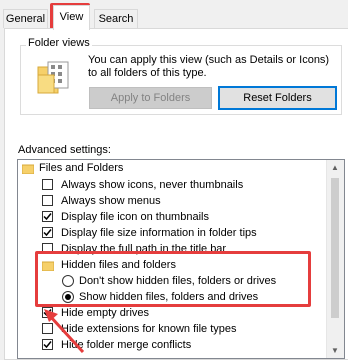  What do you see at coordinates (64, 331) in the screenshot?
I see `annotation-arrow` at bounding box center [64, 331].